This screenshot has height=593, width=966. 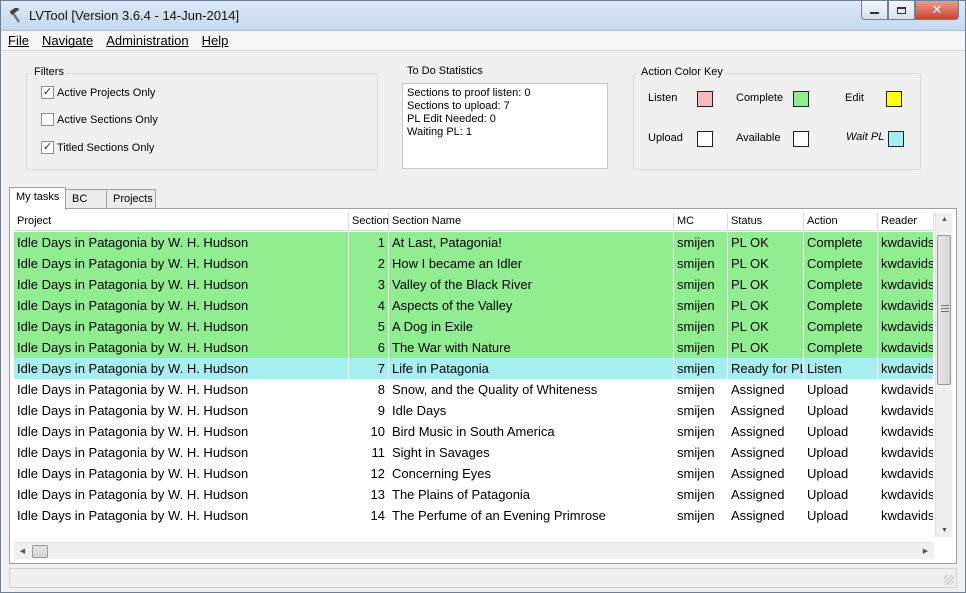 I want to click on cell-section: 7, so click(x=369, y=368).